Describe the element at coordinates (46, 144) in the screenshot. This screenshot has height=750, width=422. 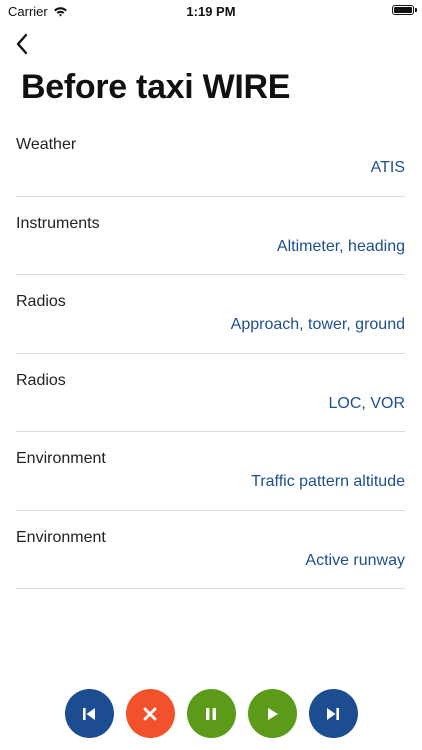
I see `item-label: Weather` at that location.